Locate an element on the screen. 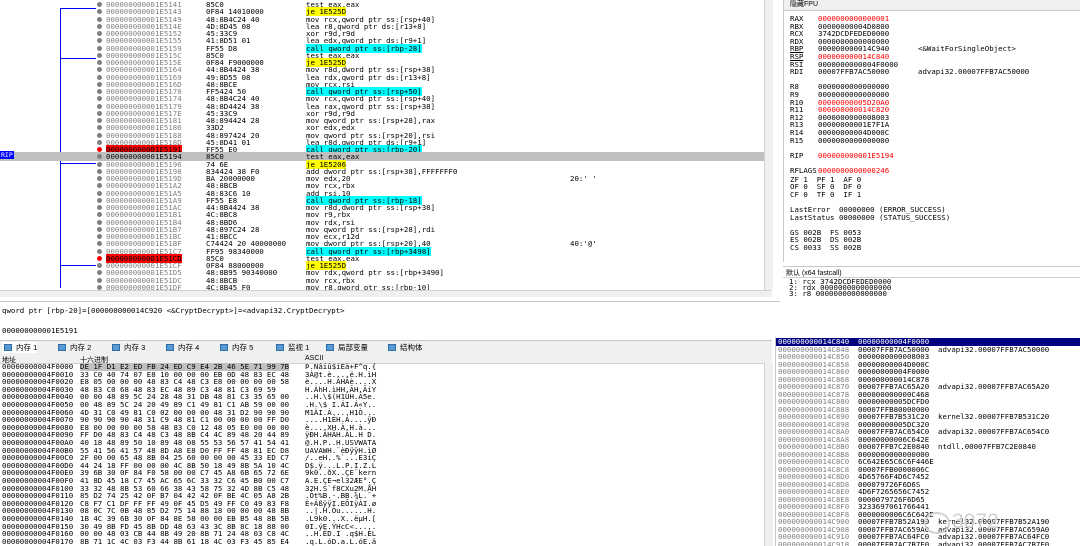  tab-struct: 结构体 is located at coordinates (404, 347).